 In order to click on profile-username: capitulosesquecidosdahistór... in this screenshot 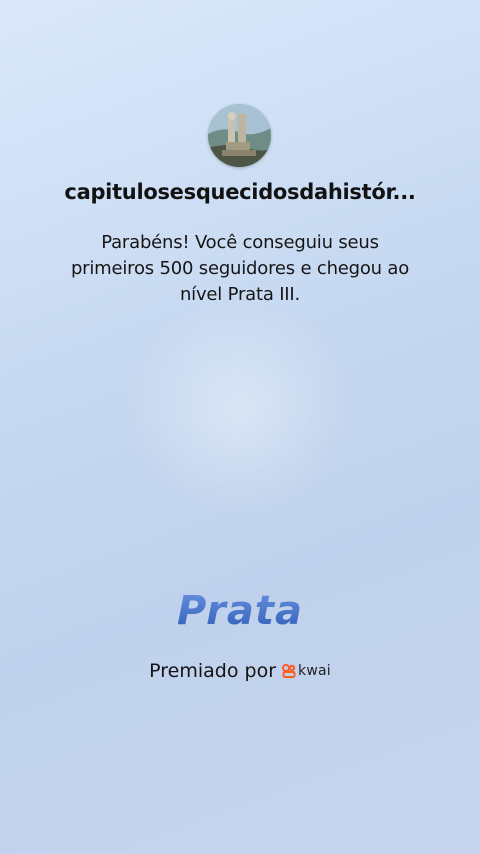, I will do `click(240, 192)`.